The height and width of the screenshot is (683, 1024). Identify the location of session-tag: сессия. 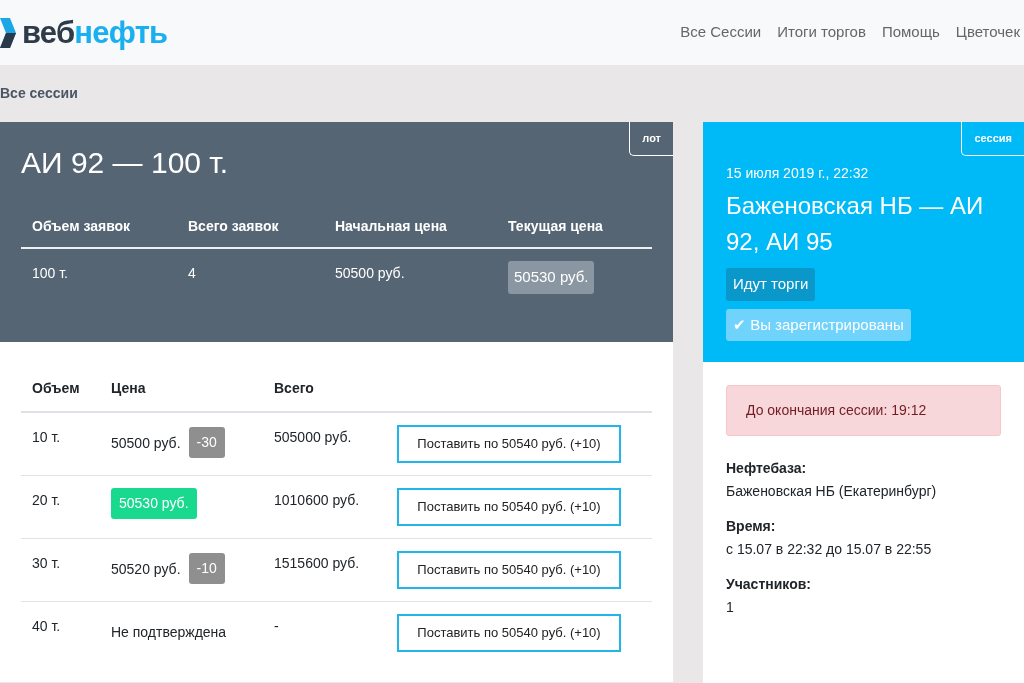
(992, 139).